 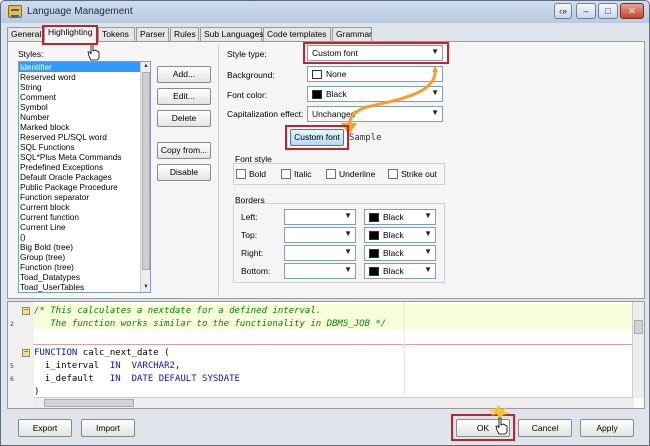 I want to click on font-color-swatch, so click(x=317, y=94).